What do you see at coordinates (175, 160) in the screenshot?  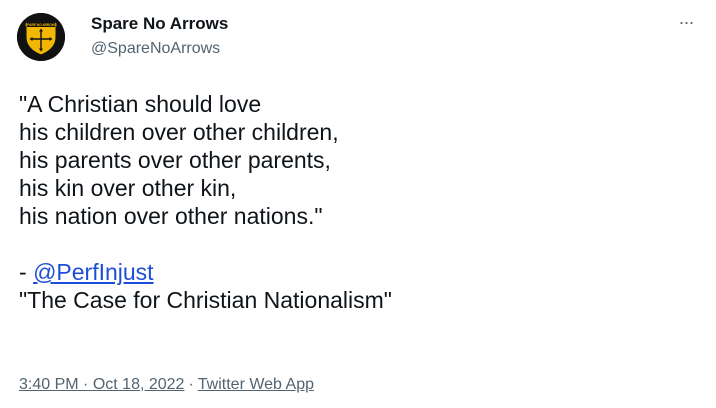 I see `tweet-line: his parents over other parents,` at bounding box center [175, 160].